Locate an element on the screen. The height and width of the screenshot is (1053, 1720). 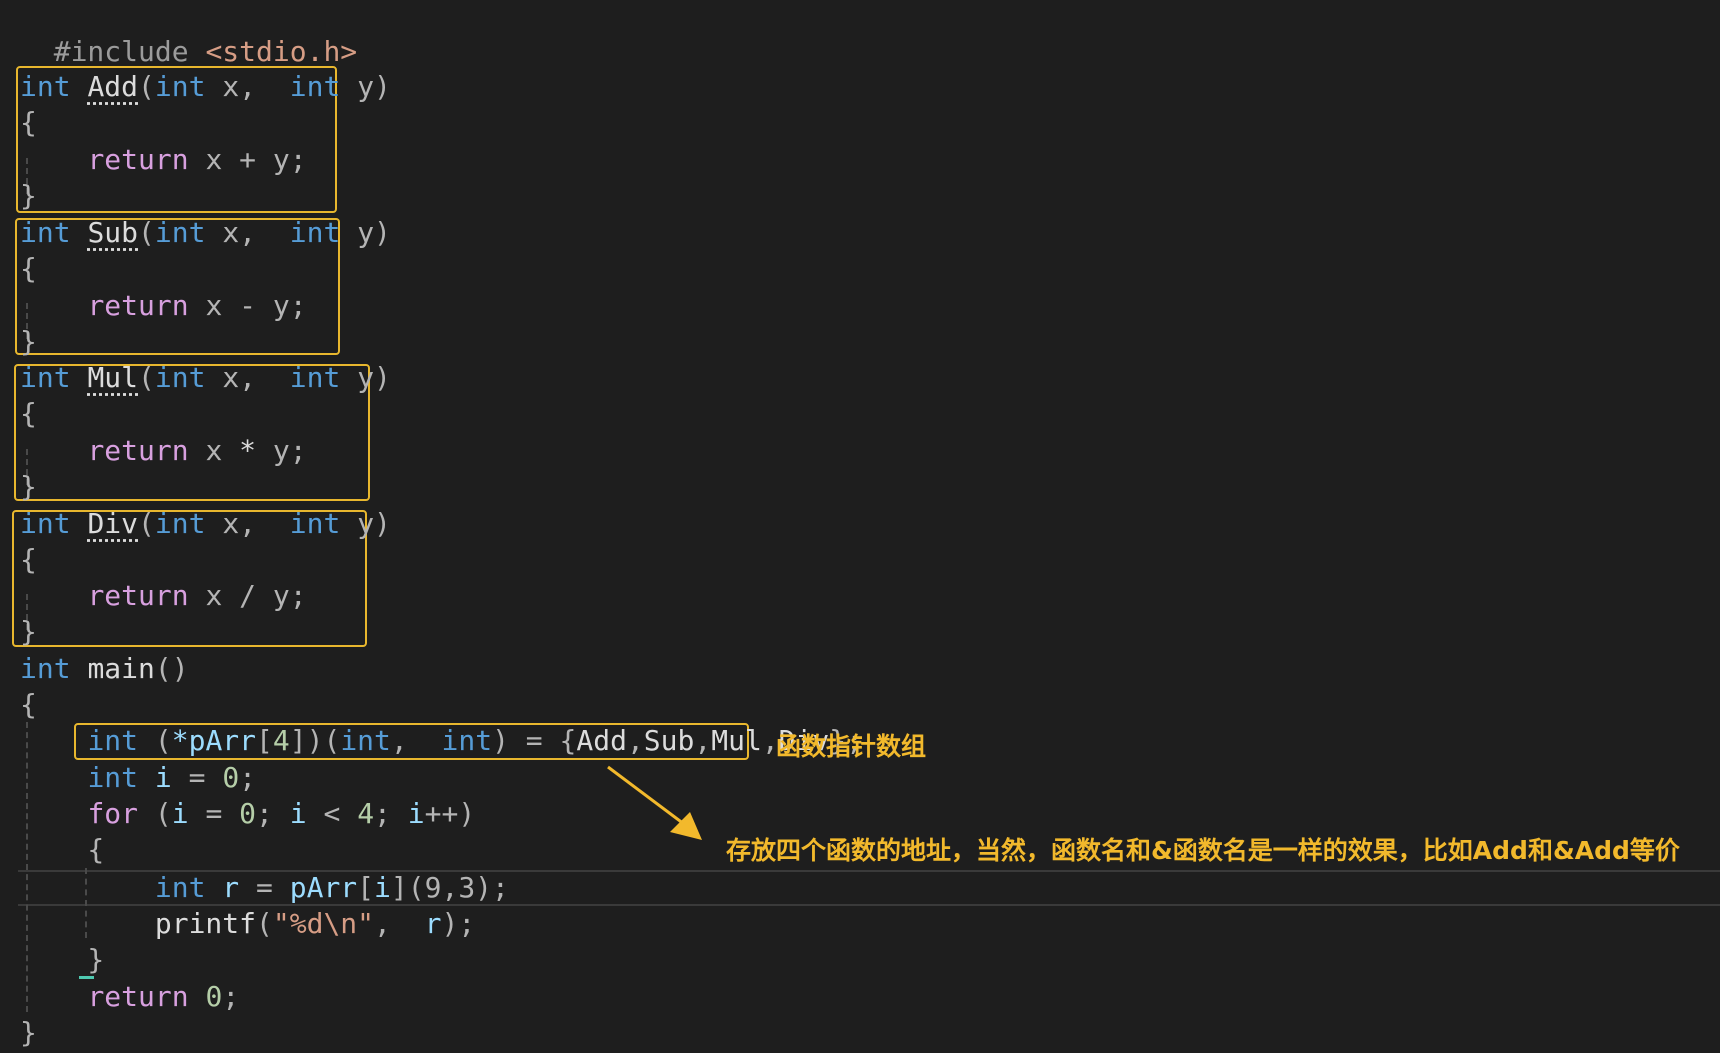
printf-statement: printf("%d\n", r); is located at coordinates (247, 924).